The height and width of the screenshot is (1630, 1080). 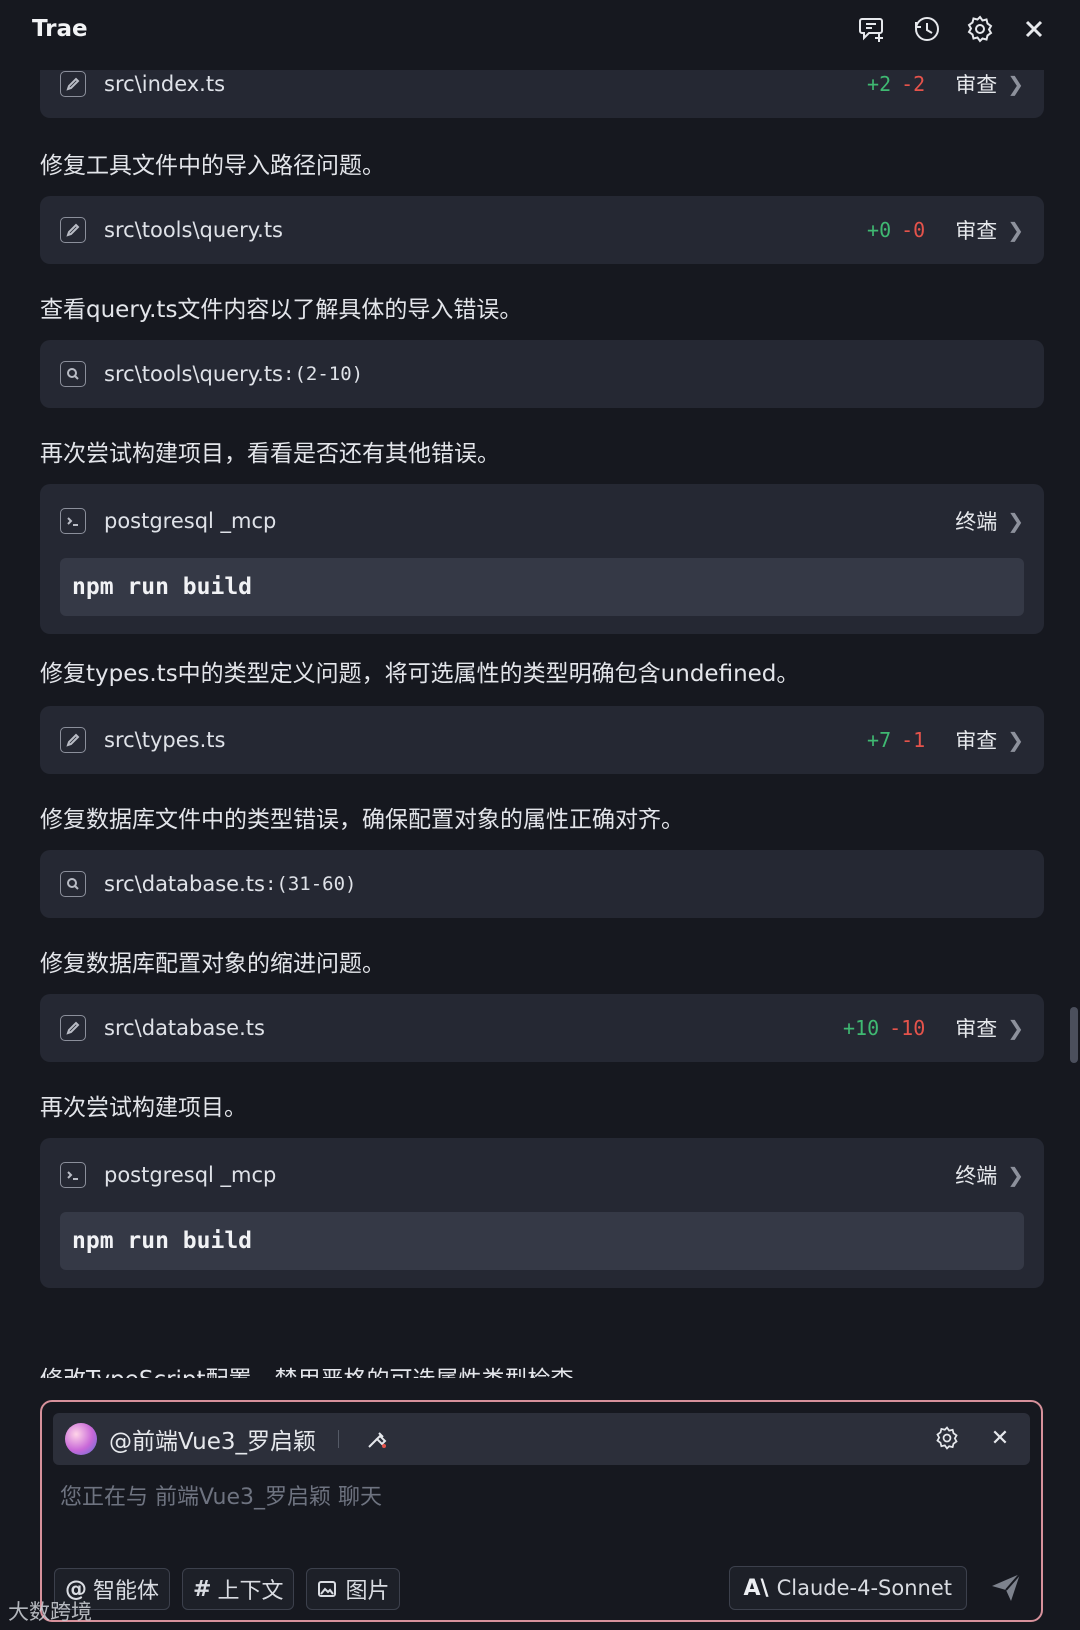 What do you see at coordinates (879, 84) in the screenshot?
I see `lines-added: +2` at bounding box center [879, 84].